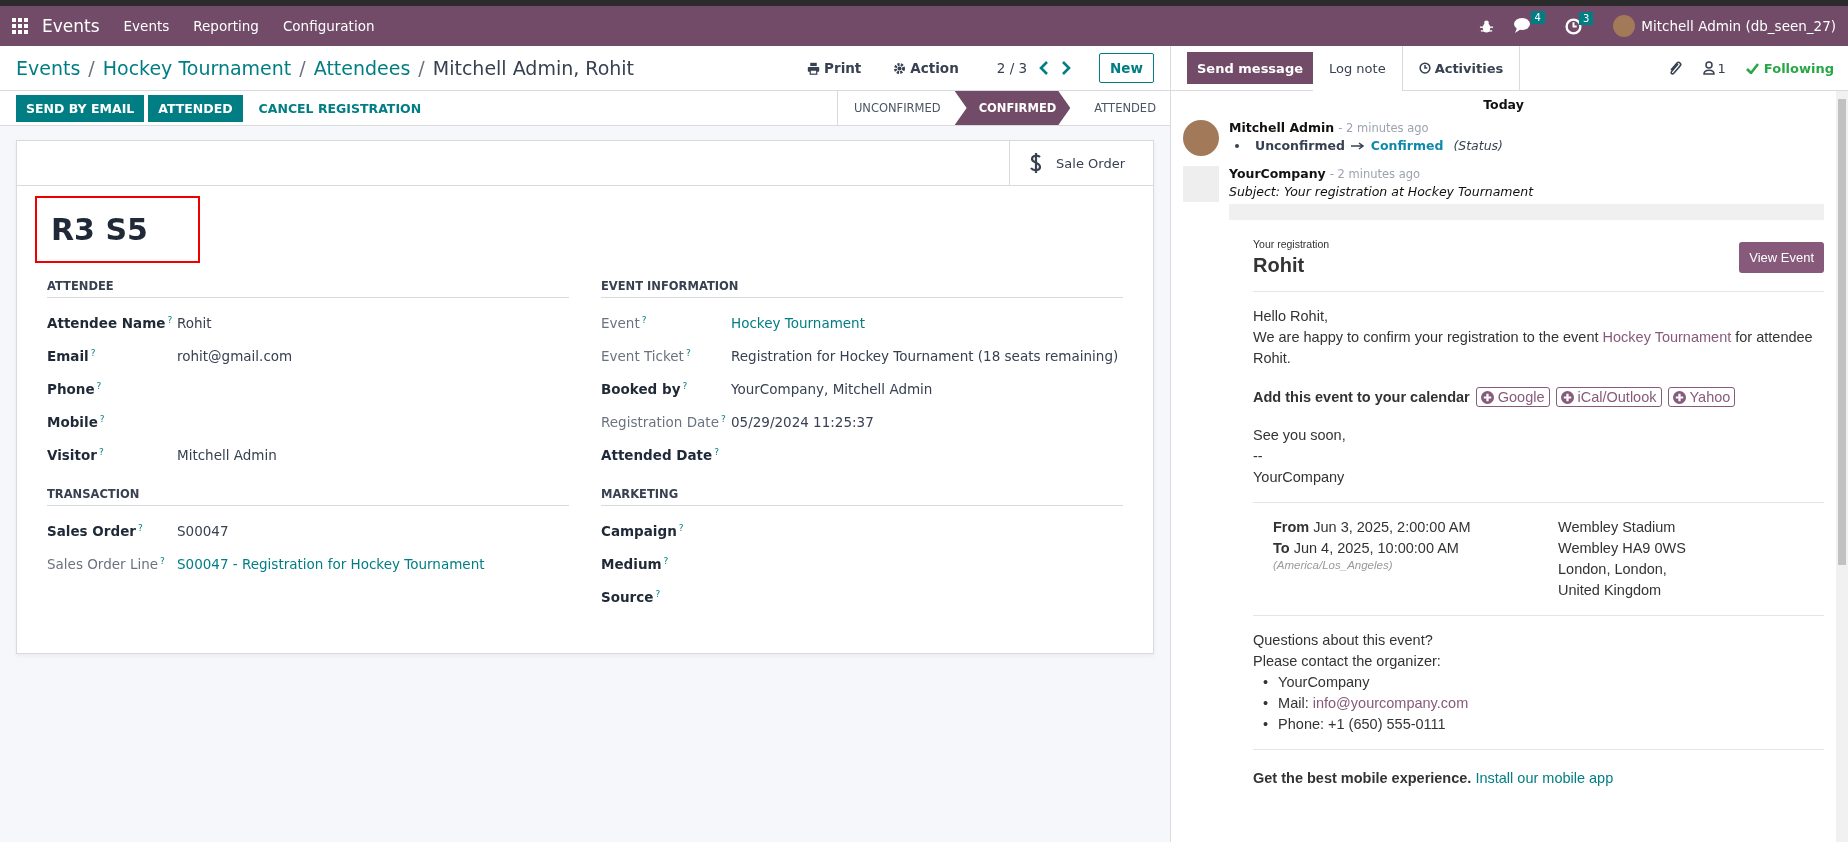 This screenshot has height=842, width=1848. I want to click on previous-icon, so click(1044, 68).